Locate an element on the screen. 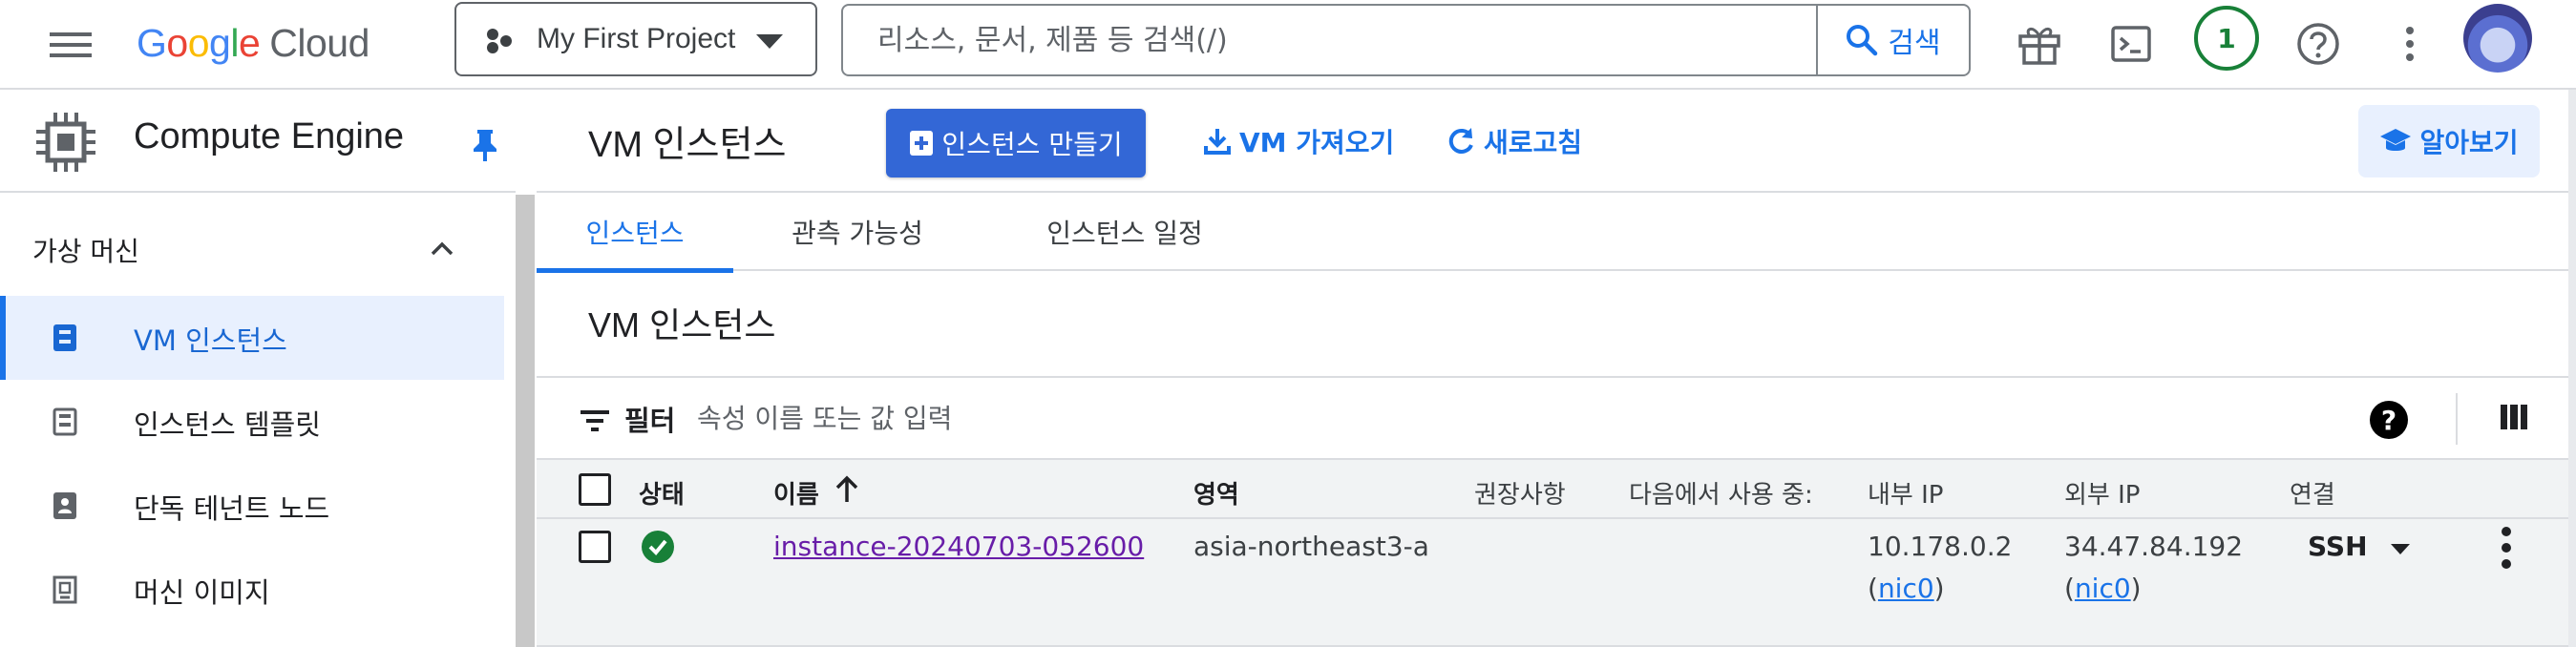 The width and height of the screenshot is (2576, 647). external-ip: 34.47.84.192 is located at coordinates (2154, 546).